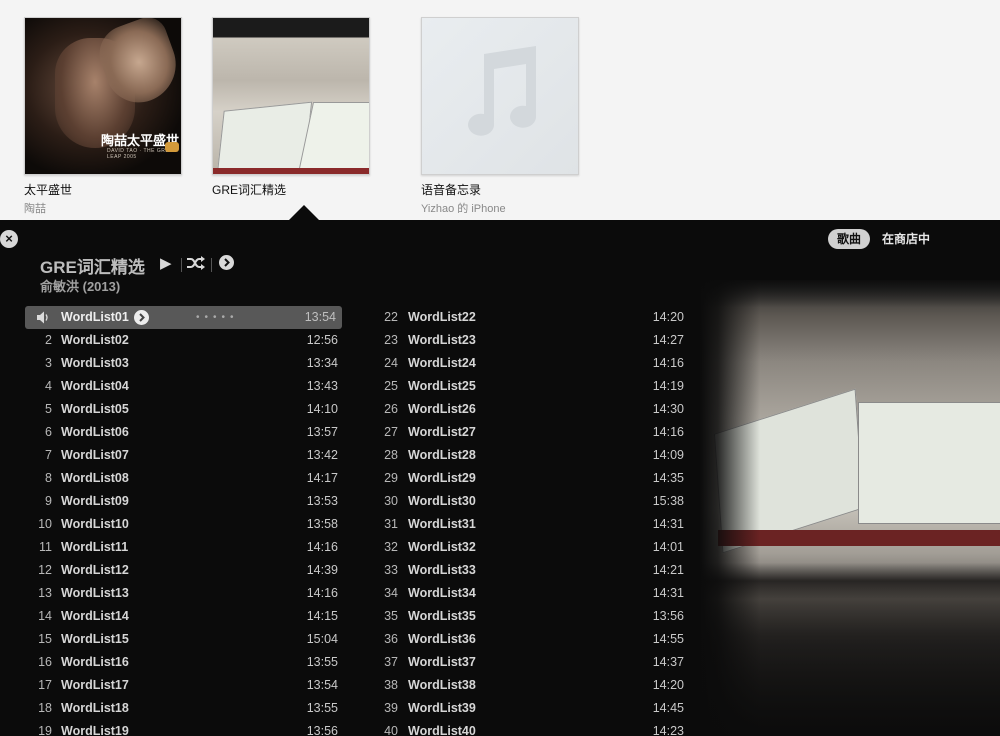 This screenshot has height=736, width=1000. I want to click on track-row: 22 WordList22 14:20, so click(519, 317).